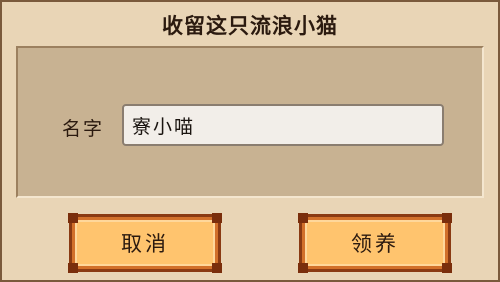 The image size is (500, 282). I want to click on cancel-button-label: 取消, so click(145, 244).